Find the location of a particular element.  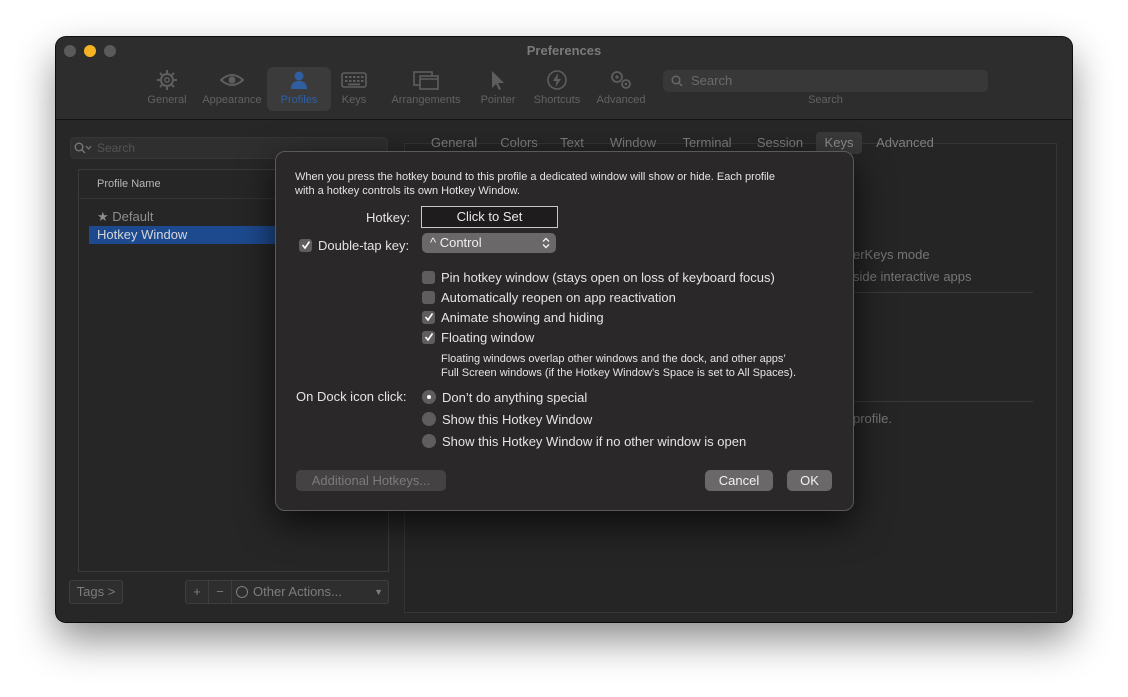

toolbar-appearance: Appearance is located at coordinates (232, 89).